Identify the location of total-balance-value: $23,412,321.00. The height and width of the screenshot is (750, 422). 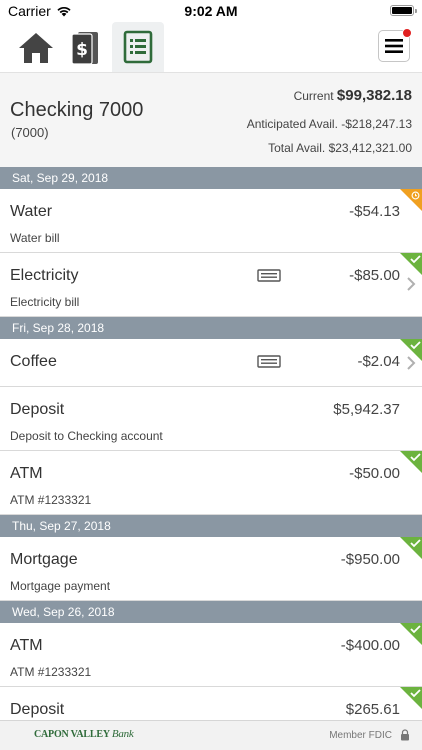
(370, 148).